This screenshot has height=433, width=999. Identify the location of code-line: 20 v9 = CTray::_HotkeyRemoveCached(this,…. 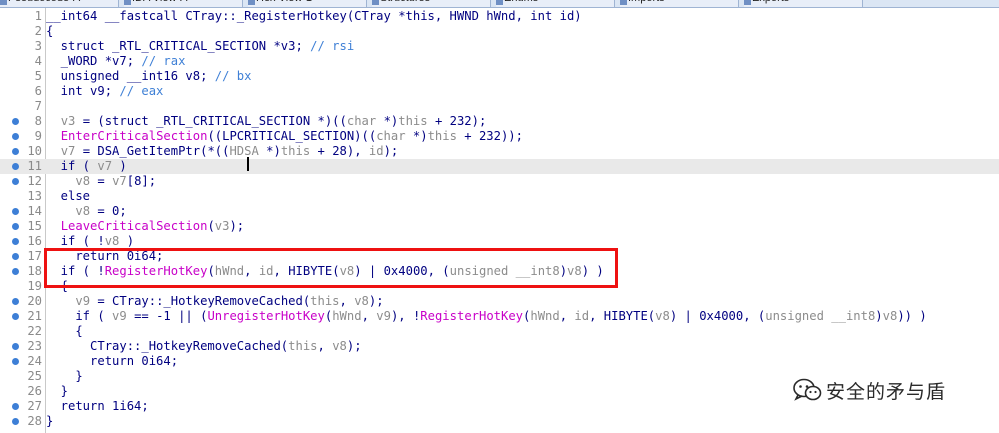
(499, 301).